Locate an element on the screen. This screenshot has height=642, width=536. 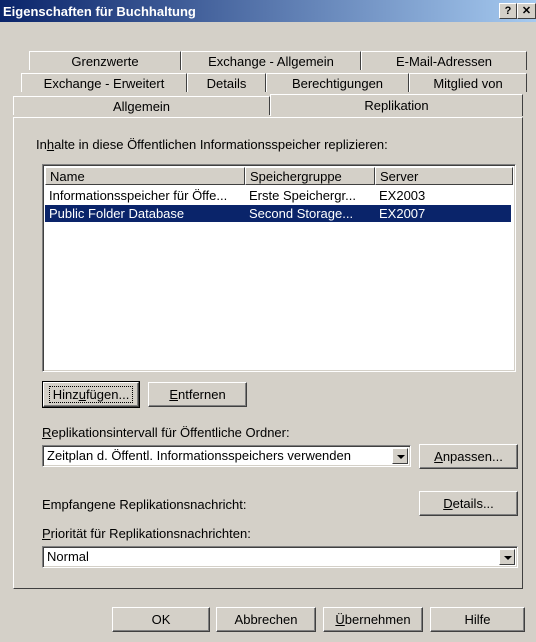
tab-berechtigungen: Berechtigungen is located at coordinates (337, 82).